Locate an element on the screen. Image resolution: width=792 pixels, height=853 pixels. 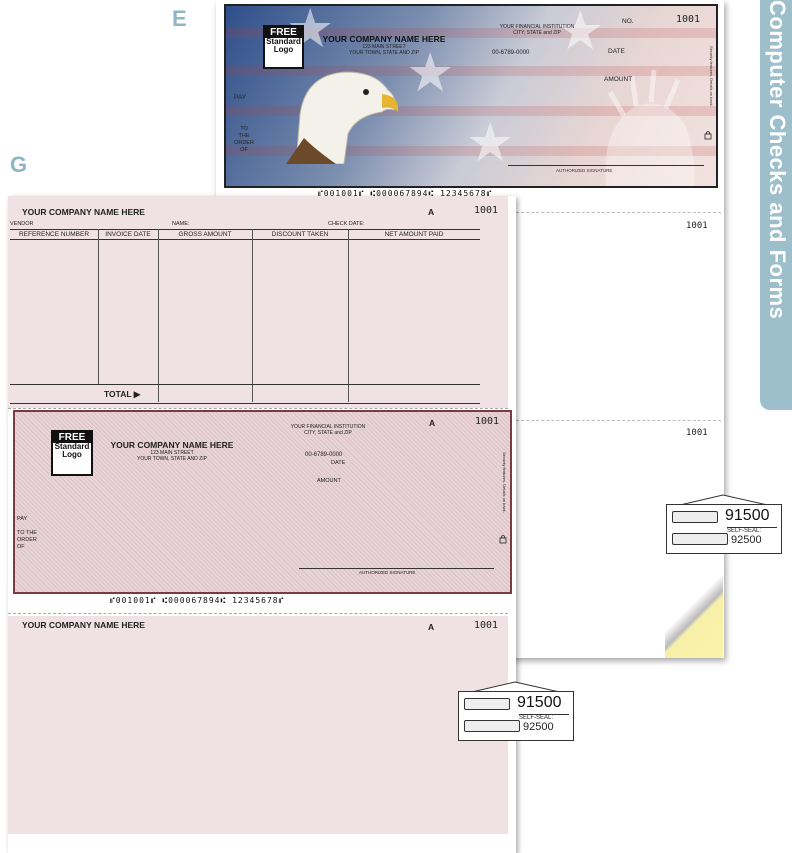
pay-label-g: PAY is located at coordinates (22, 519).